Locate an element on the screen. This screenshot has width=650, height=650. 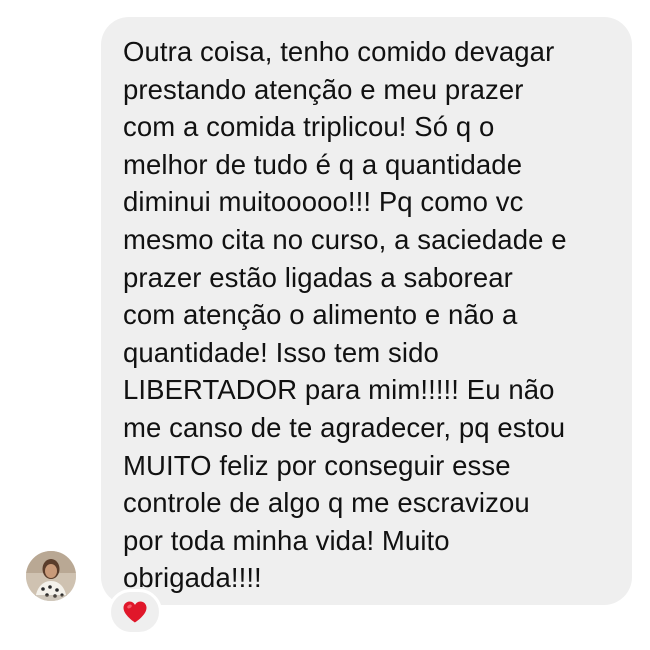
reaction-badge is located at coordinates (135, 612).